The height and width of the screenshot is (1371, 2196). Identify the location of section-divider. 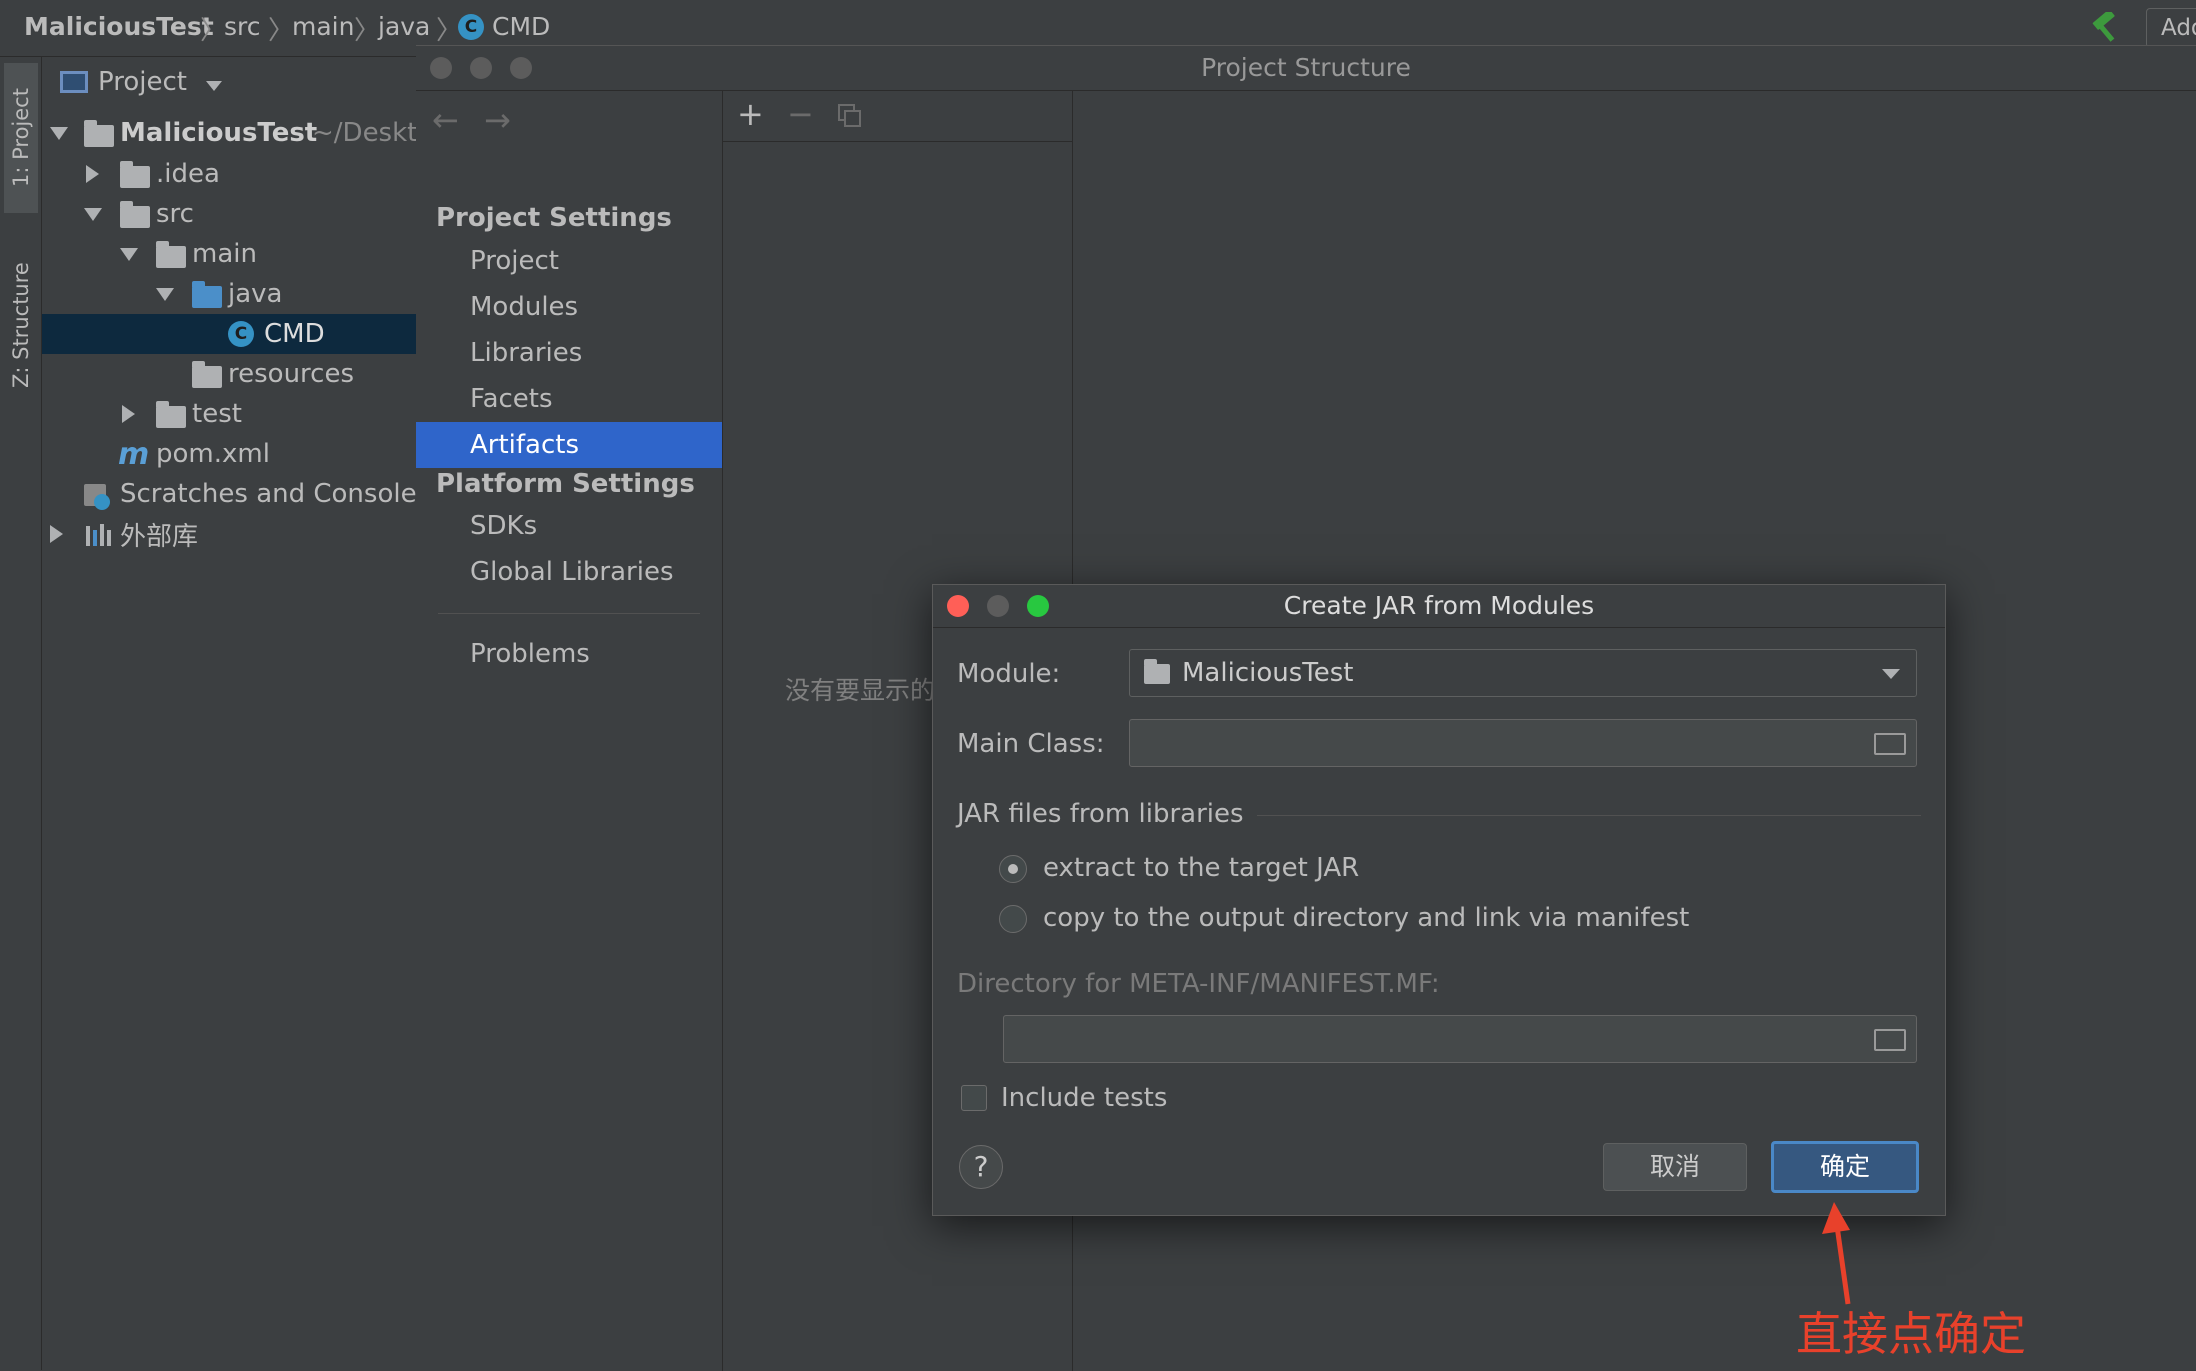
(1589, 815).